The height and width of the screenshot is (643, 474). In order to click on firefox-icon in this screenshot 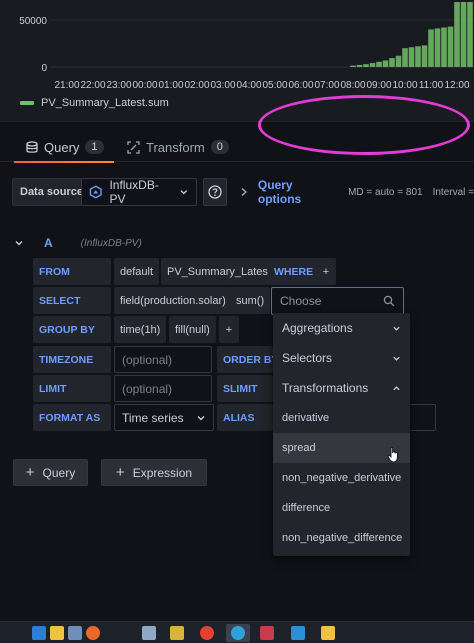, I will do `click(93, 633)`.